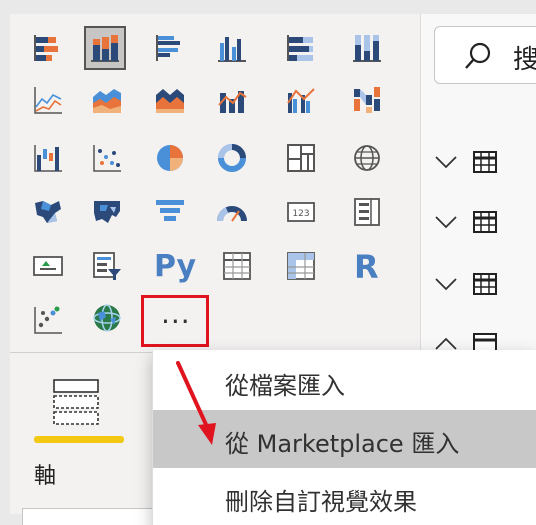  I want to click on active-tab-indicator, so click(79, 439).